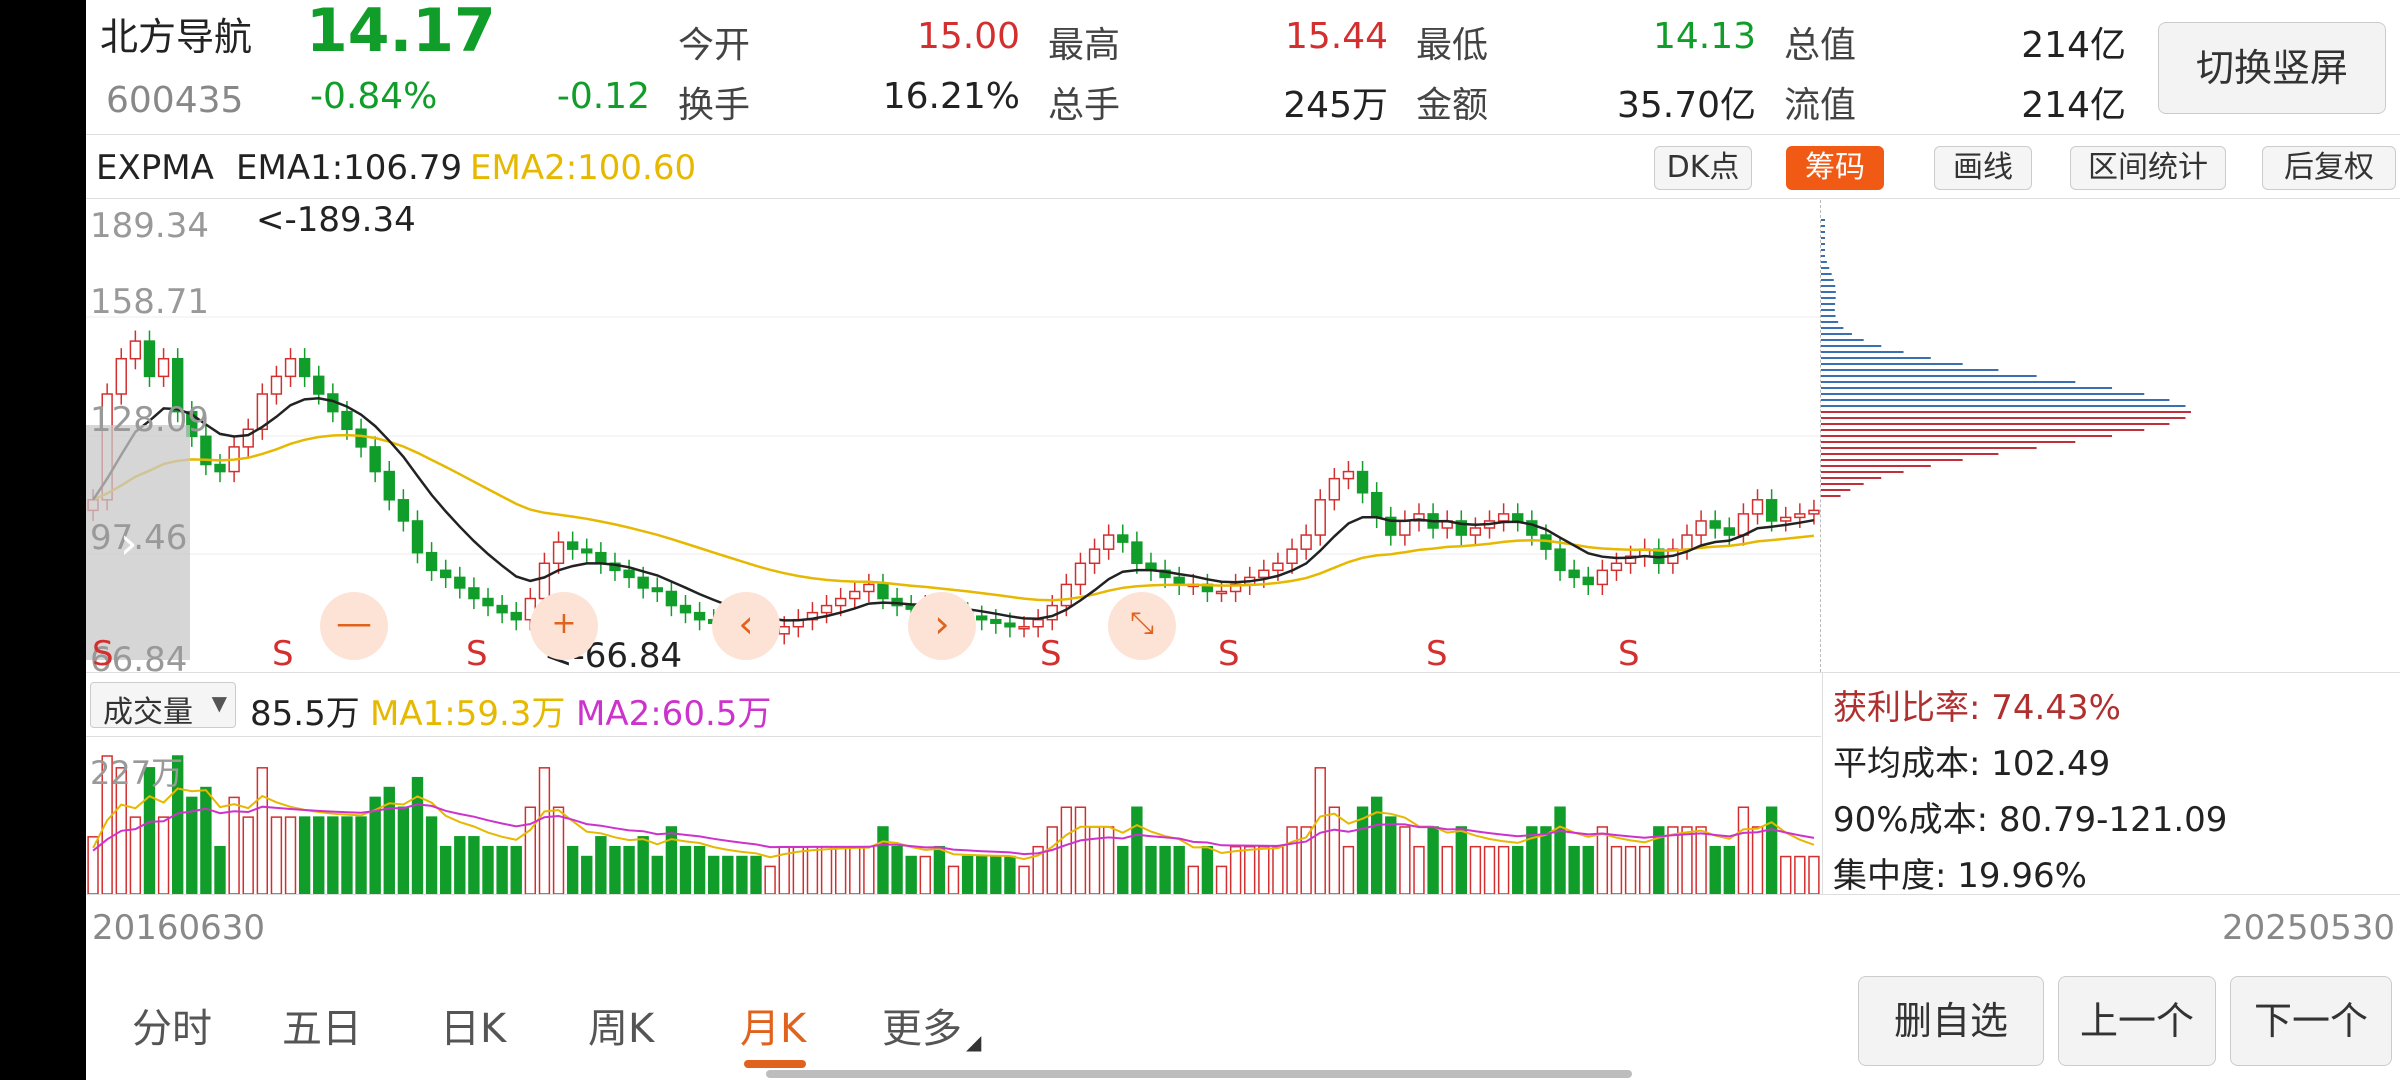 The image size is (2400, 1080). What do you see at coordinates (2110, 436) in the screenshot?
I see `chip-distribution-panel` at bounding box center [2110, 436].